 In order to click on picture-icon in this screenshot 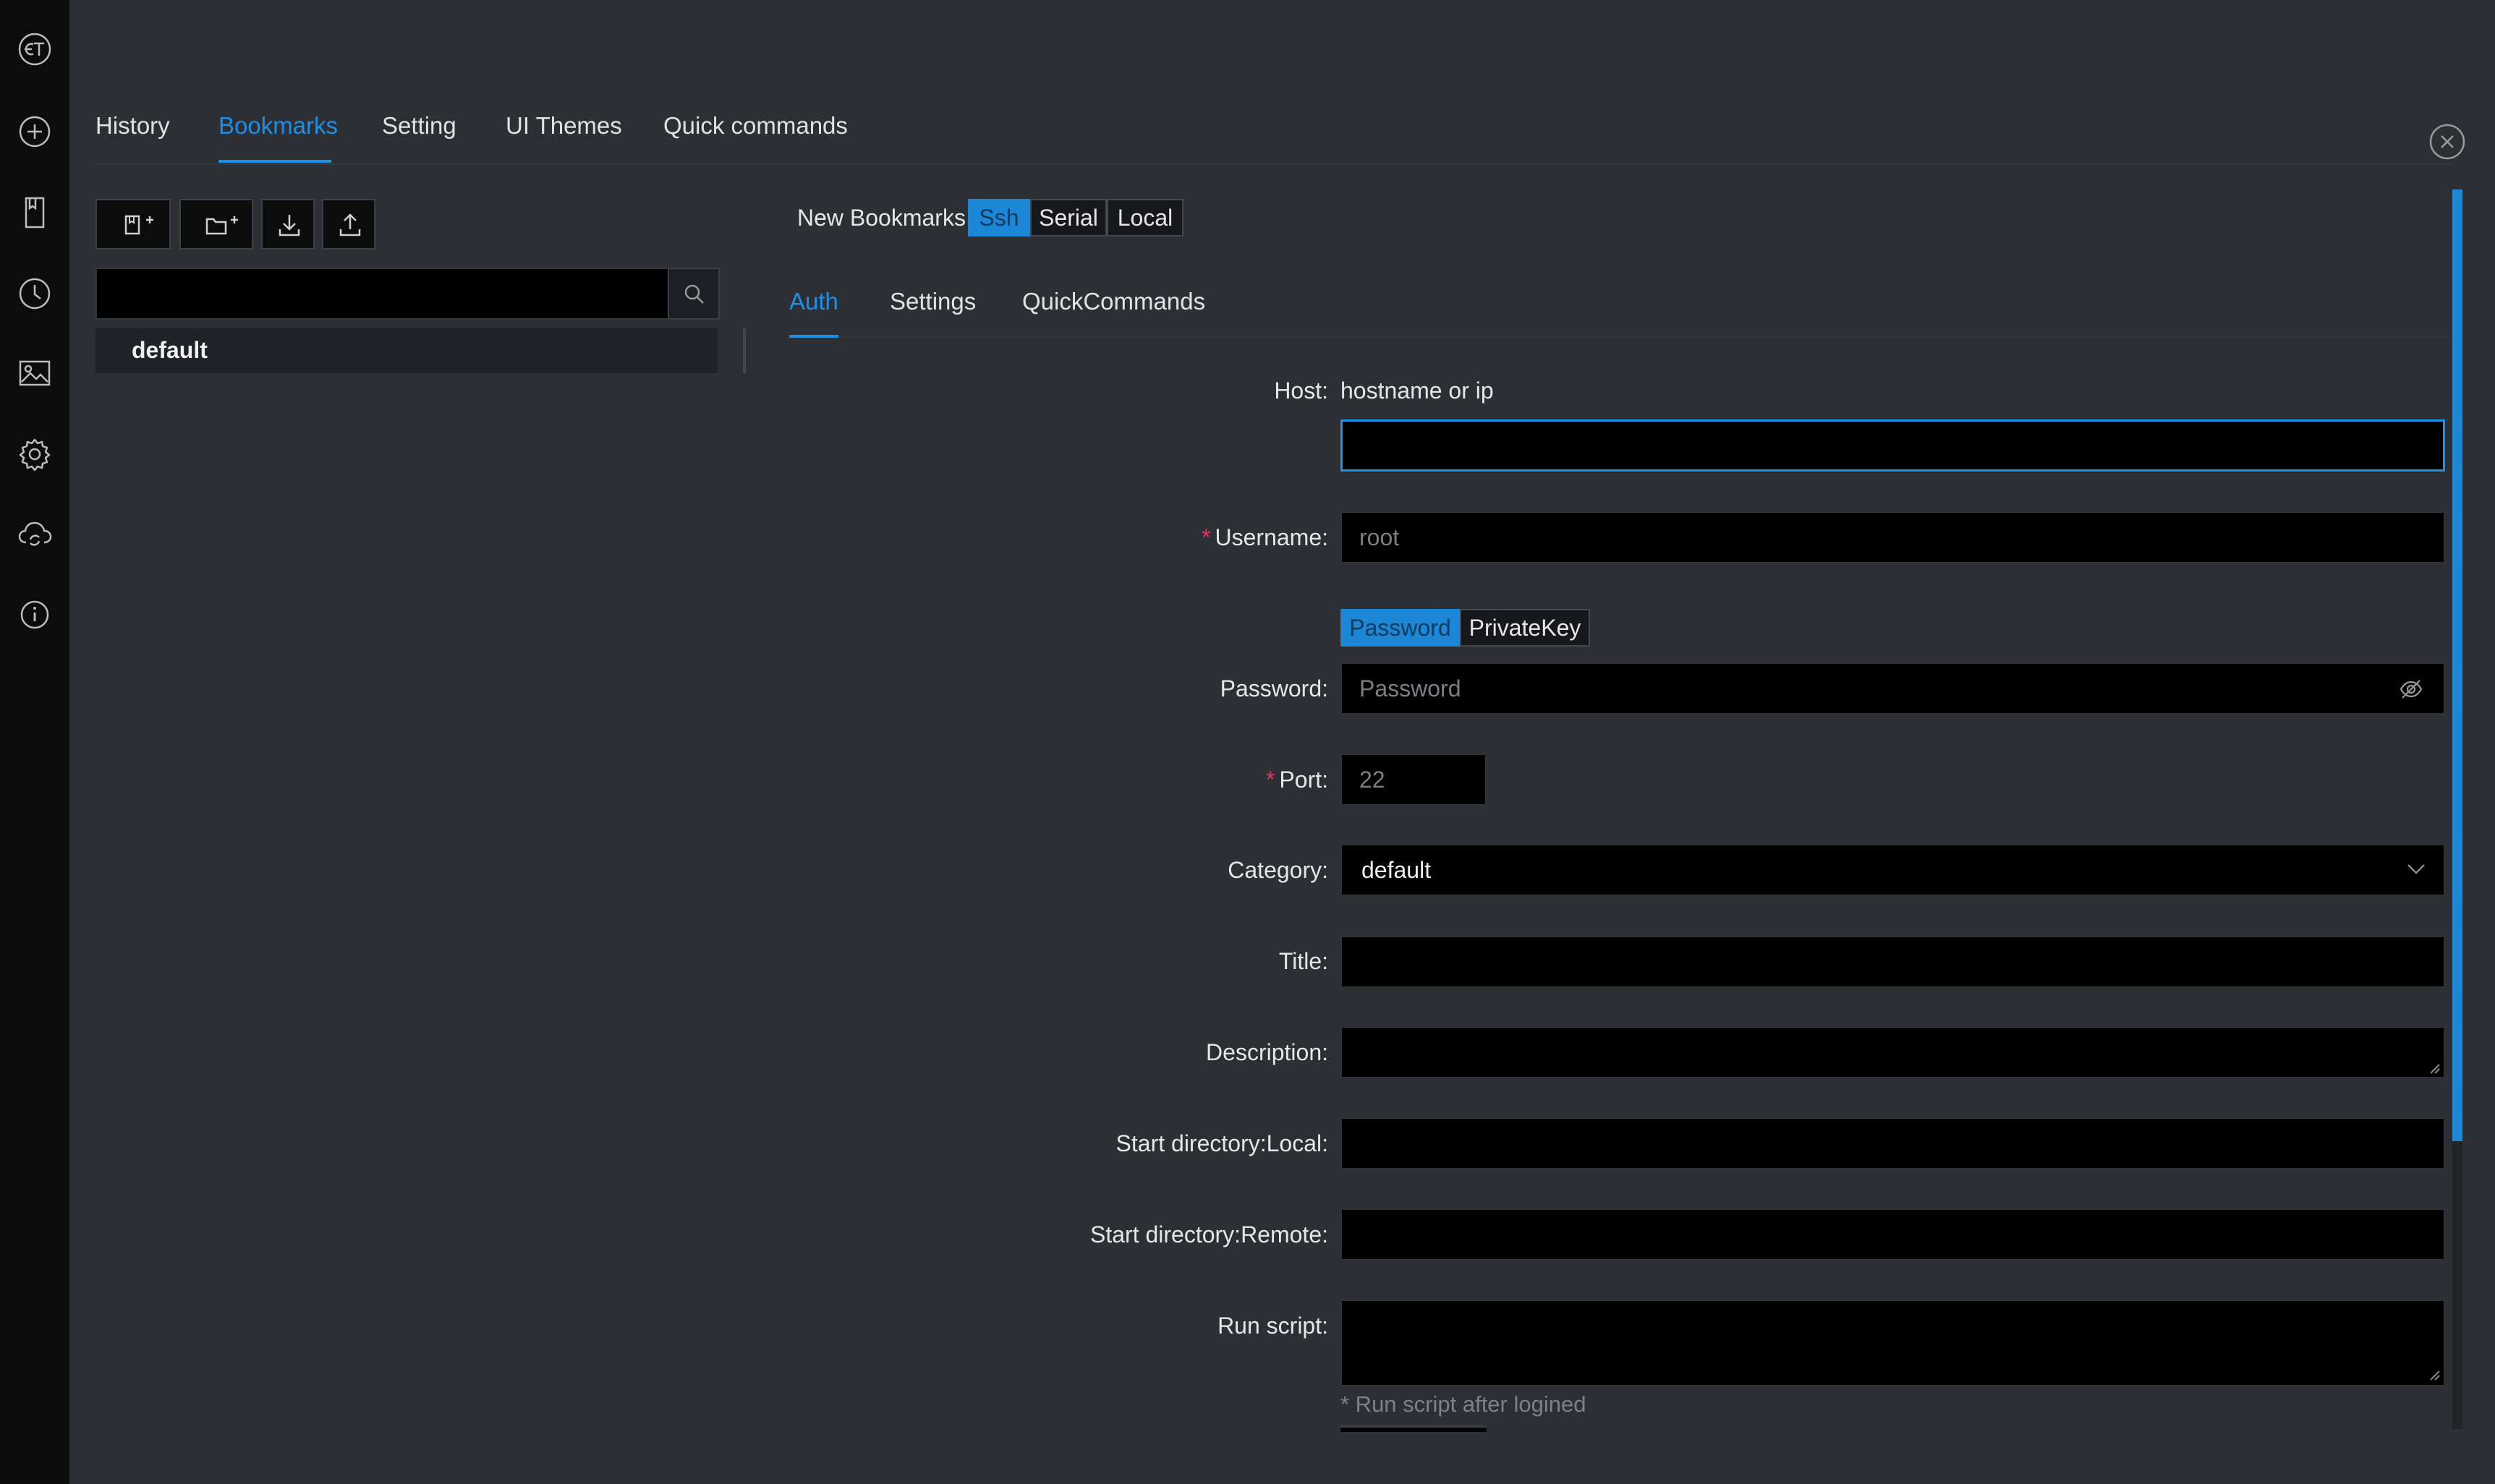, I will do `click(34, 373)`.